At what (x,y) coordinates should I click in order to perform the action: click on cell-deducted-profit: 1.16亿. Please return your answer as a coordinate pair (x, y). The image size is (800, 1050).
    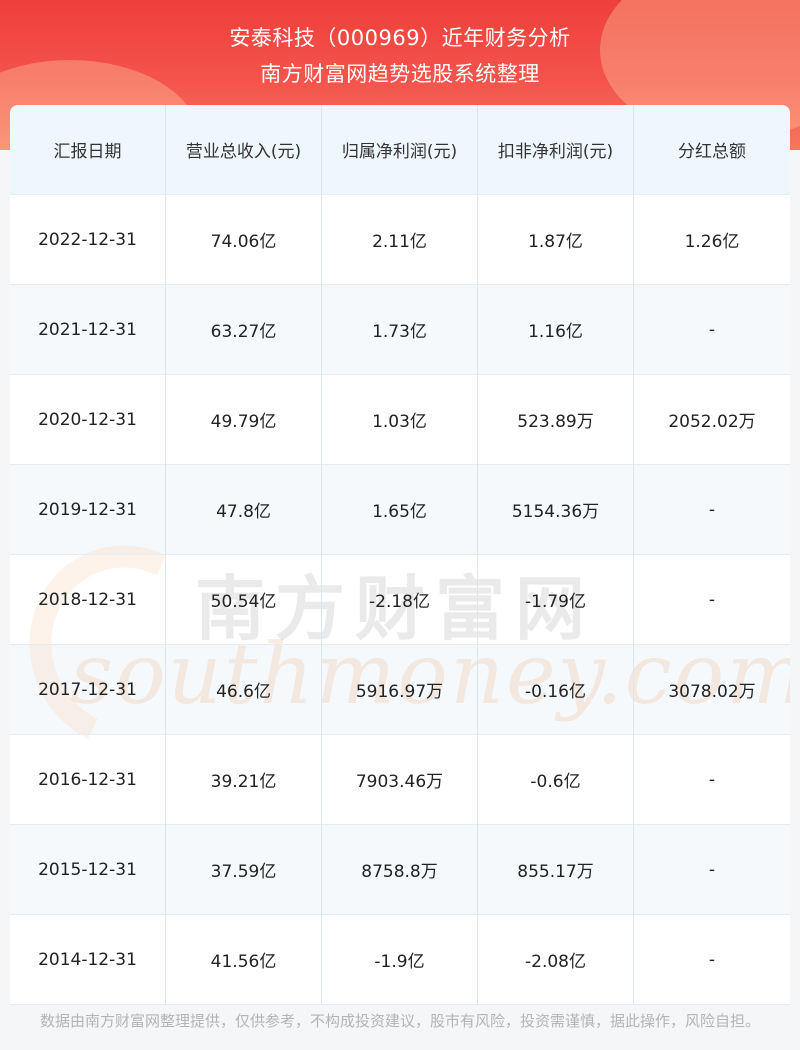
    Looking at the image, I should click on (556, 330).